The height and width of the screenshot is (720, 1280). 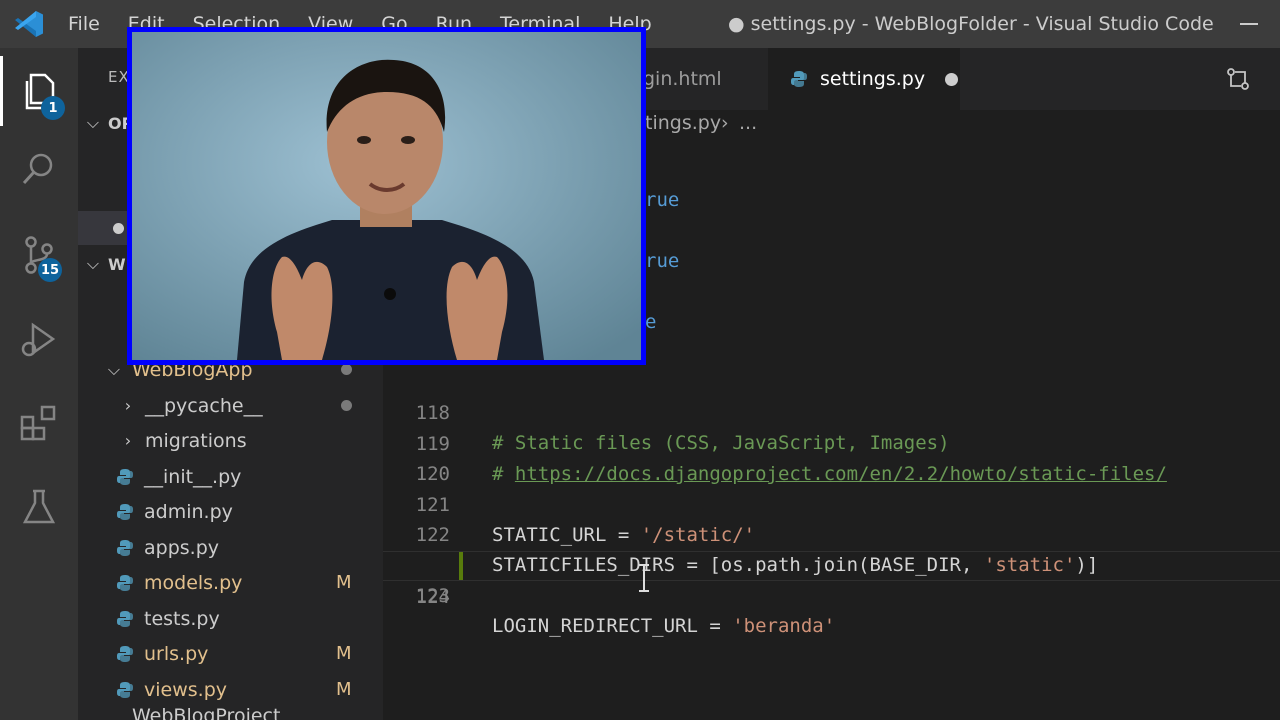 What do you see at coordinates (182, 547) in the screenshot?
I see `item-label: apps.py` at bounding box center [182, 547].